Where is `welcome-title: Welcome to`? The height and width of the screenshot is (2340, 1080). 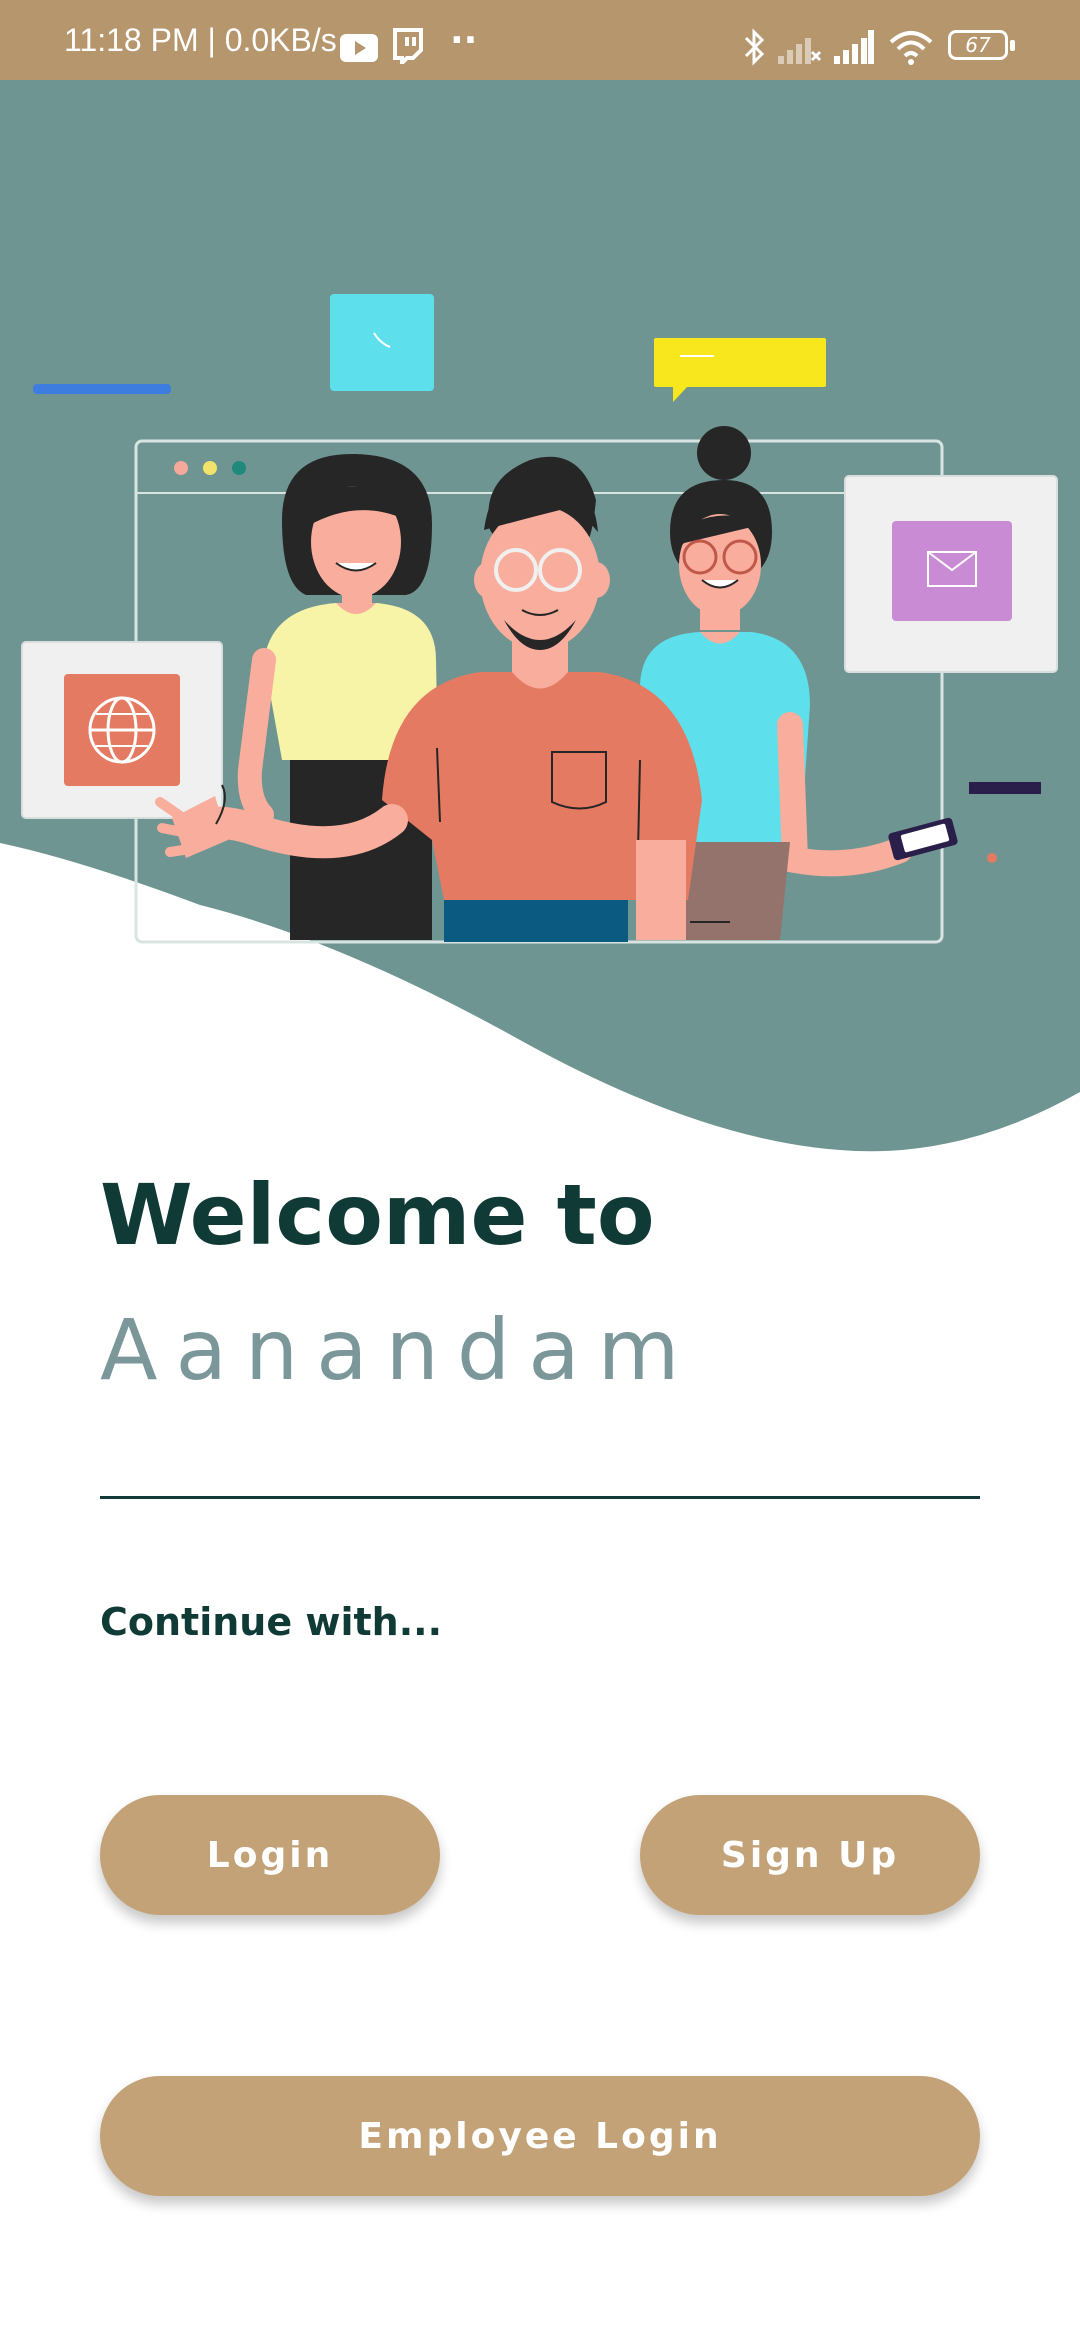 welcome-title: Welcome to is located at coordinates (377, 1215).